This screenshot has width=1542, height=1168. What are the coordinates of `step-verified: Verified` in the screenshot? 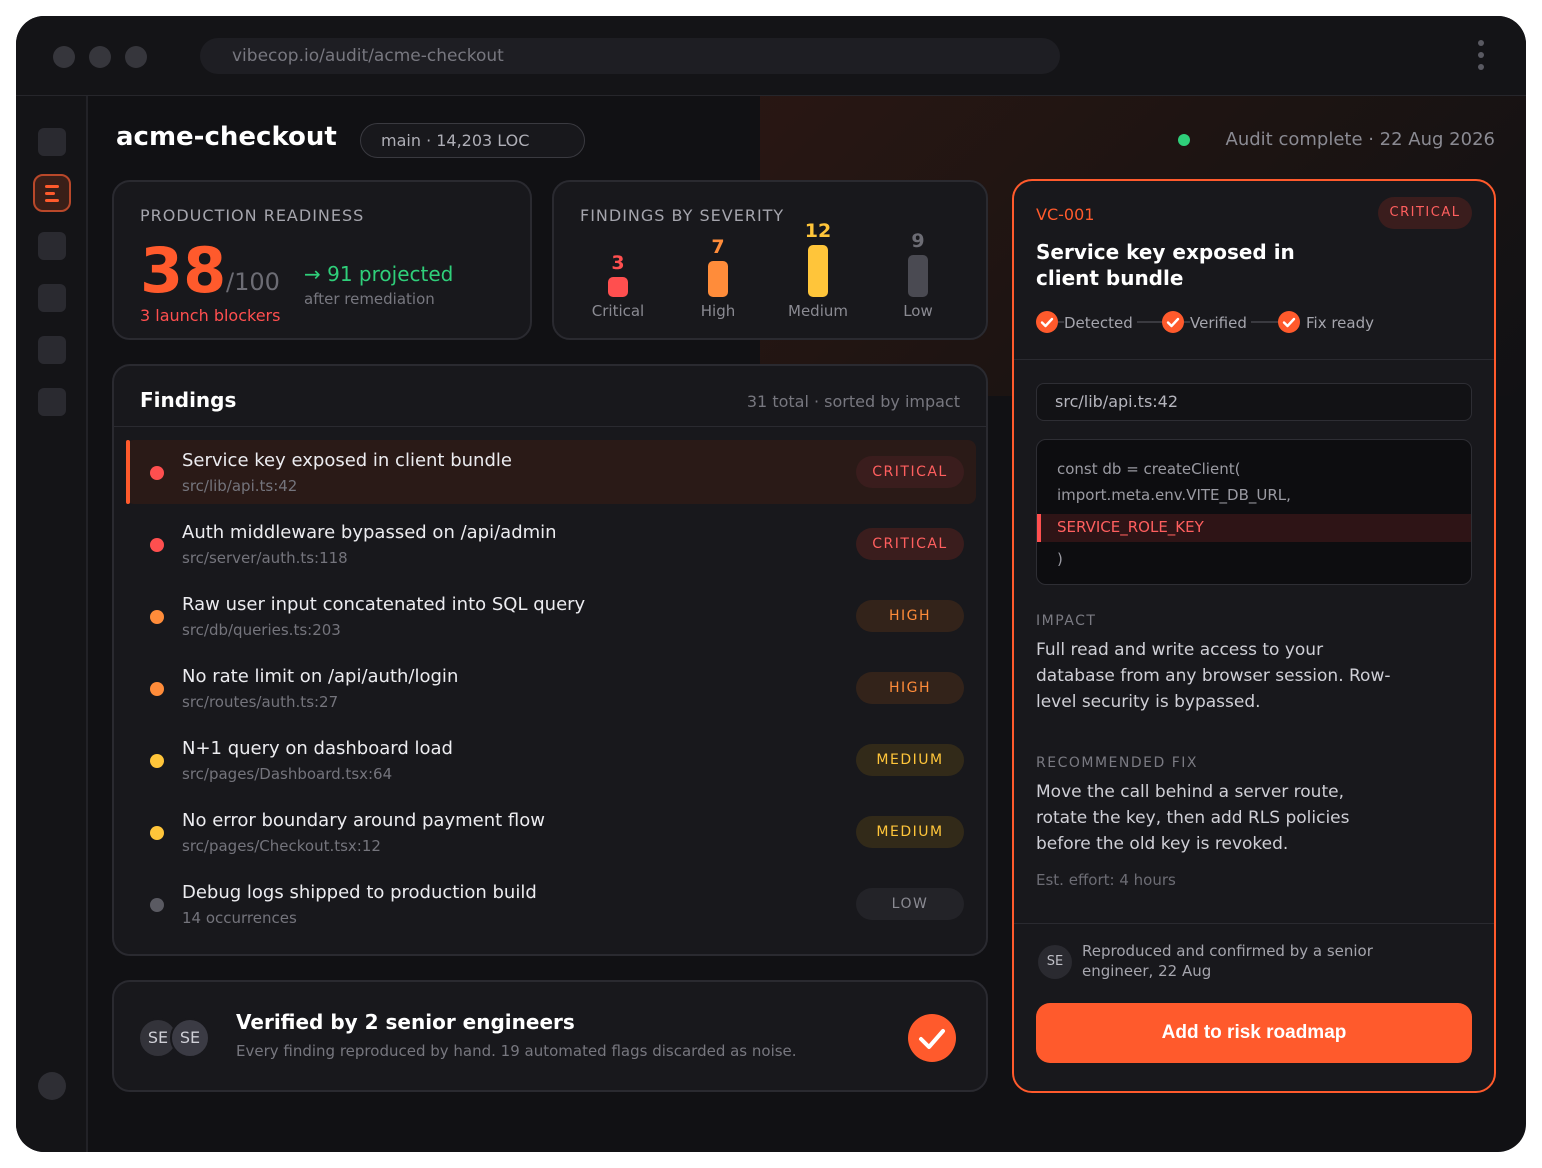 It's located at (1220, 323).